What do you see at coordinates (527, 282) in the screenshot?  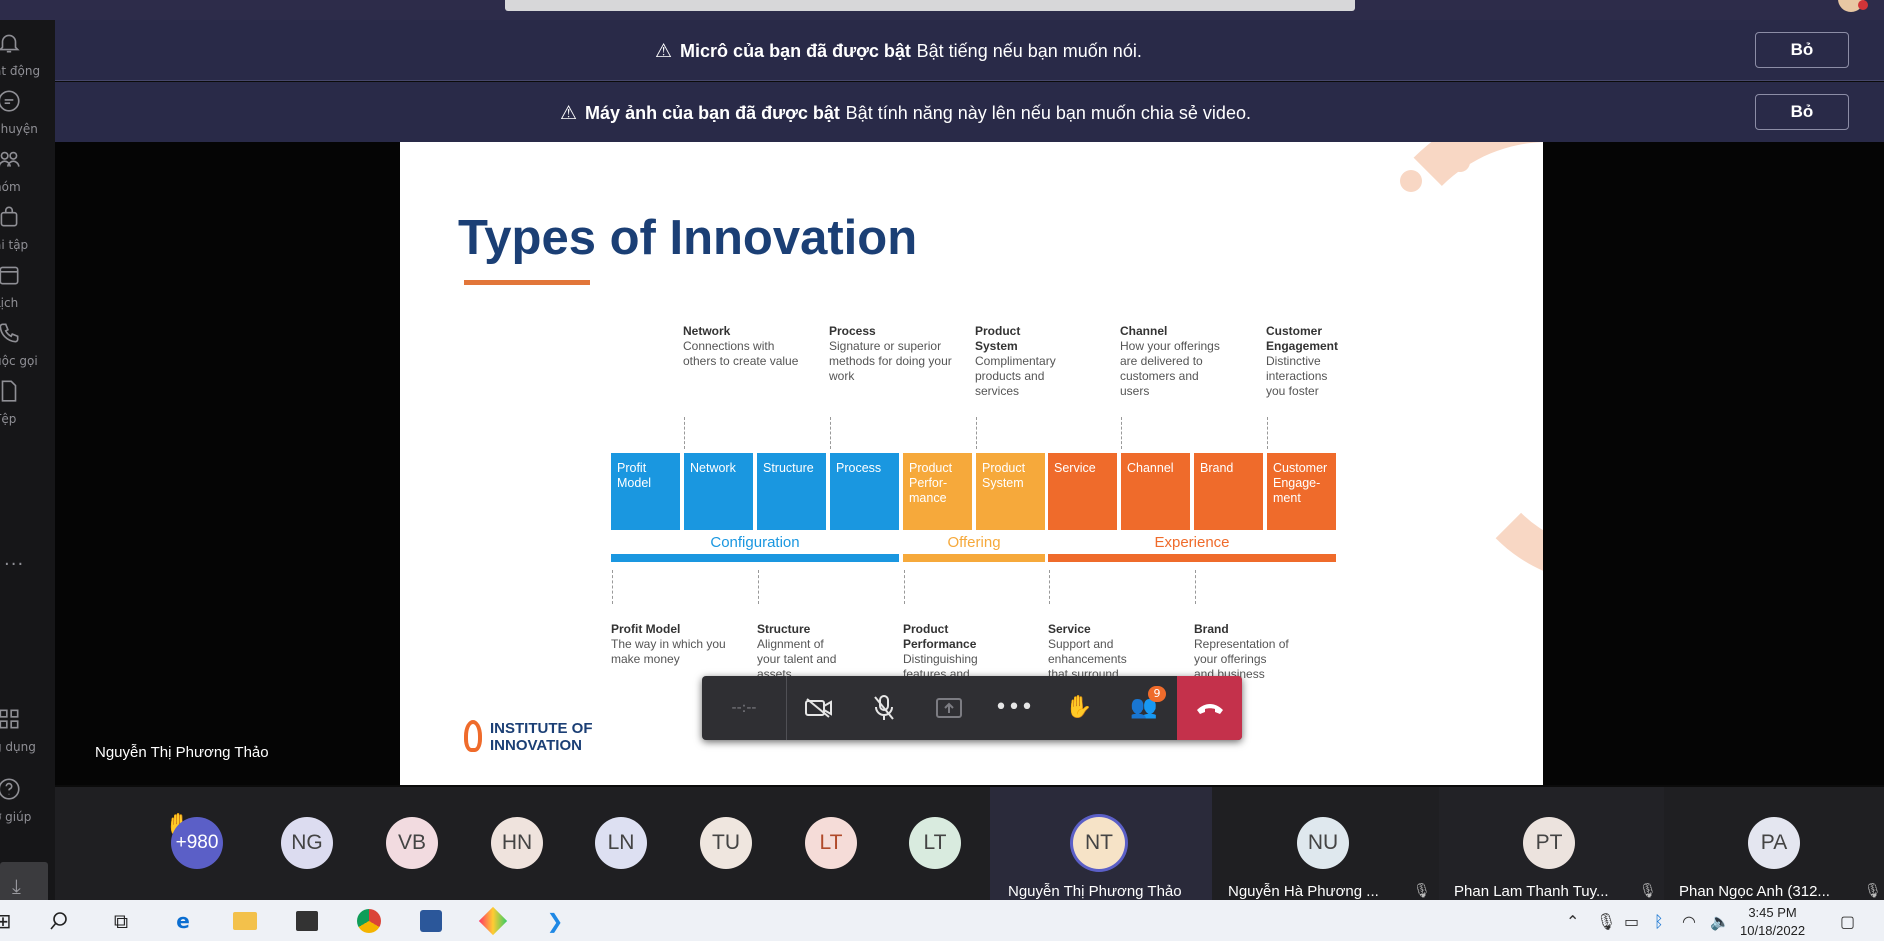 I see `title-underline` at bounding box center [527, 282].